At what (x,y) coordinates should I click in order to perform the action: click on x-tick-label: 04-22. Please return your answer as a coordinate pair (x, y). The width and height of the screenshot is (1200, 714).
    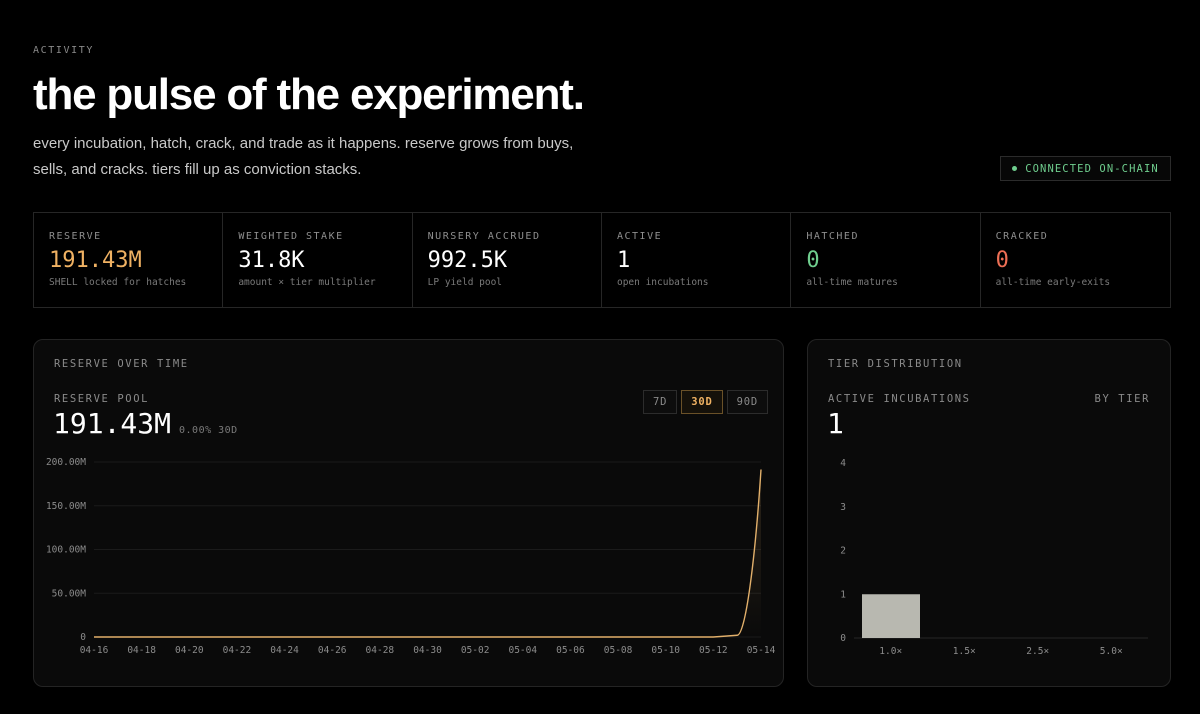
    Looking at the image, I should click on (237, 650).